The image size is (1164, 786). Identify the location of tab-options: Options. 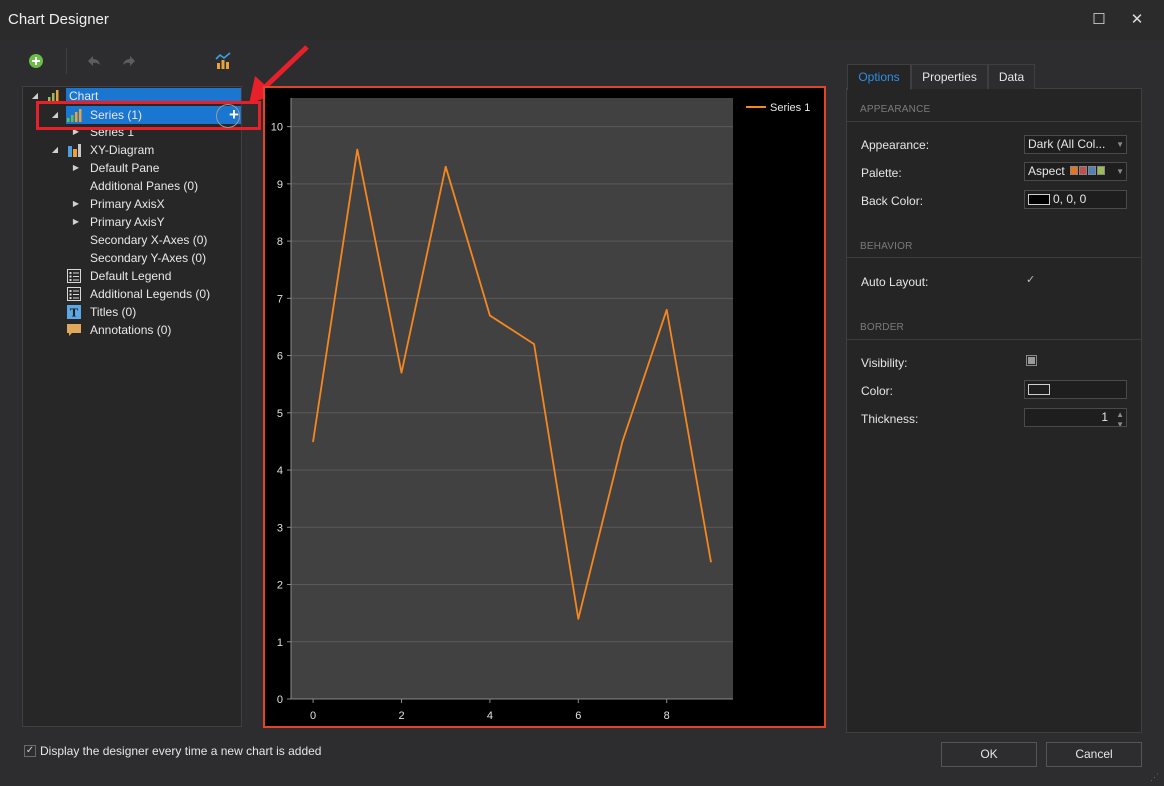
(879, 77).